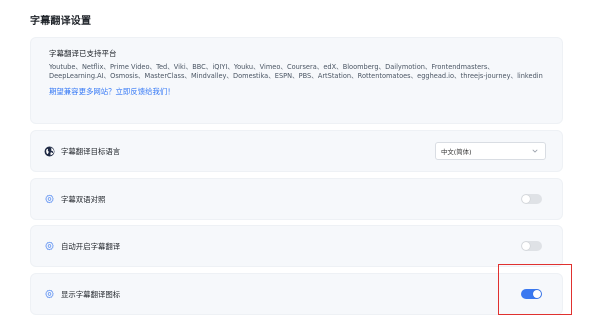  Describe the element at coordinates (83, 199) in the screenshot. I see `setting-label-bilingual: 字幕双语对照` at that location.